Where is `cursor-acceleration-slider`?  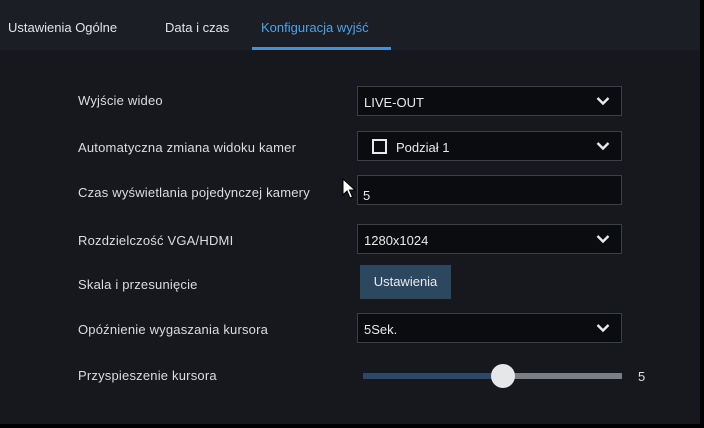 cursor-acceleration-slider is located at coordinates (492, 376).